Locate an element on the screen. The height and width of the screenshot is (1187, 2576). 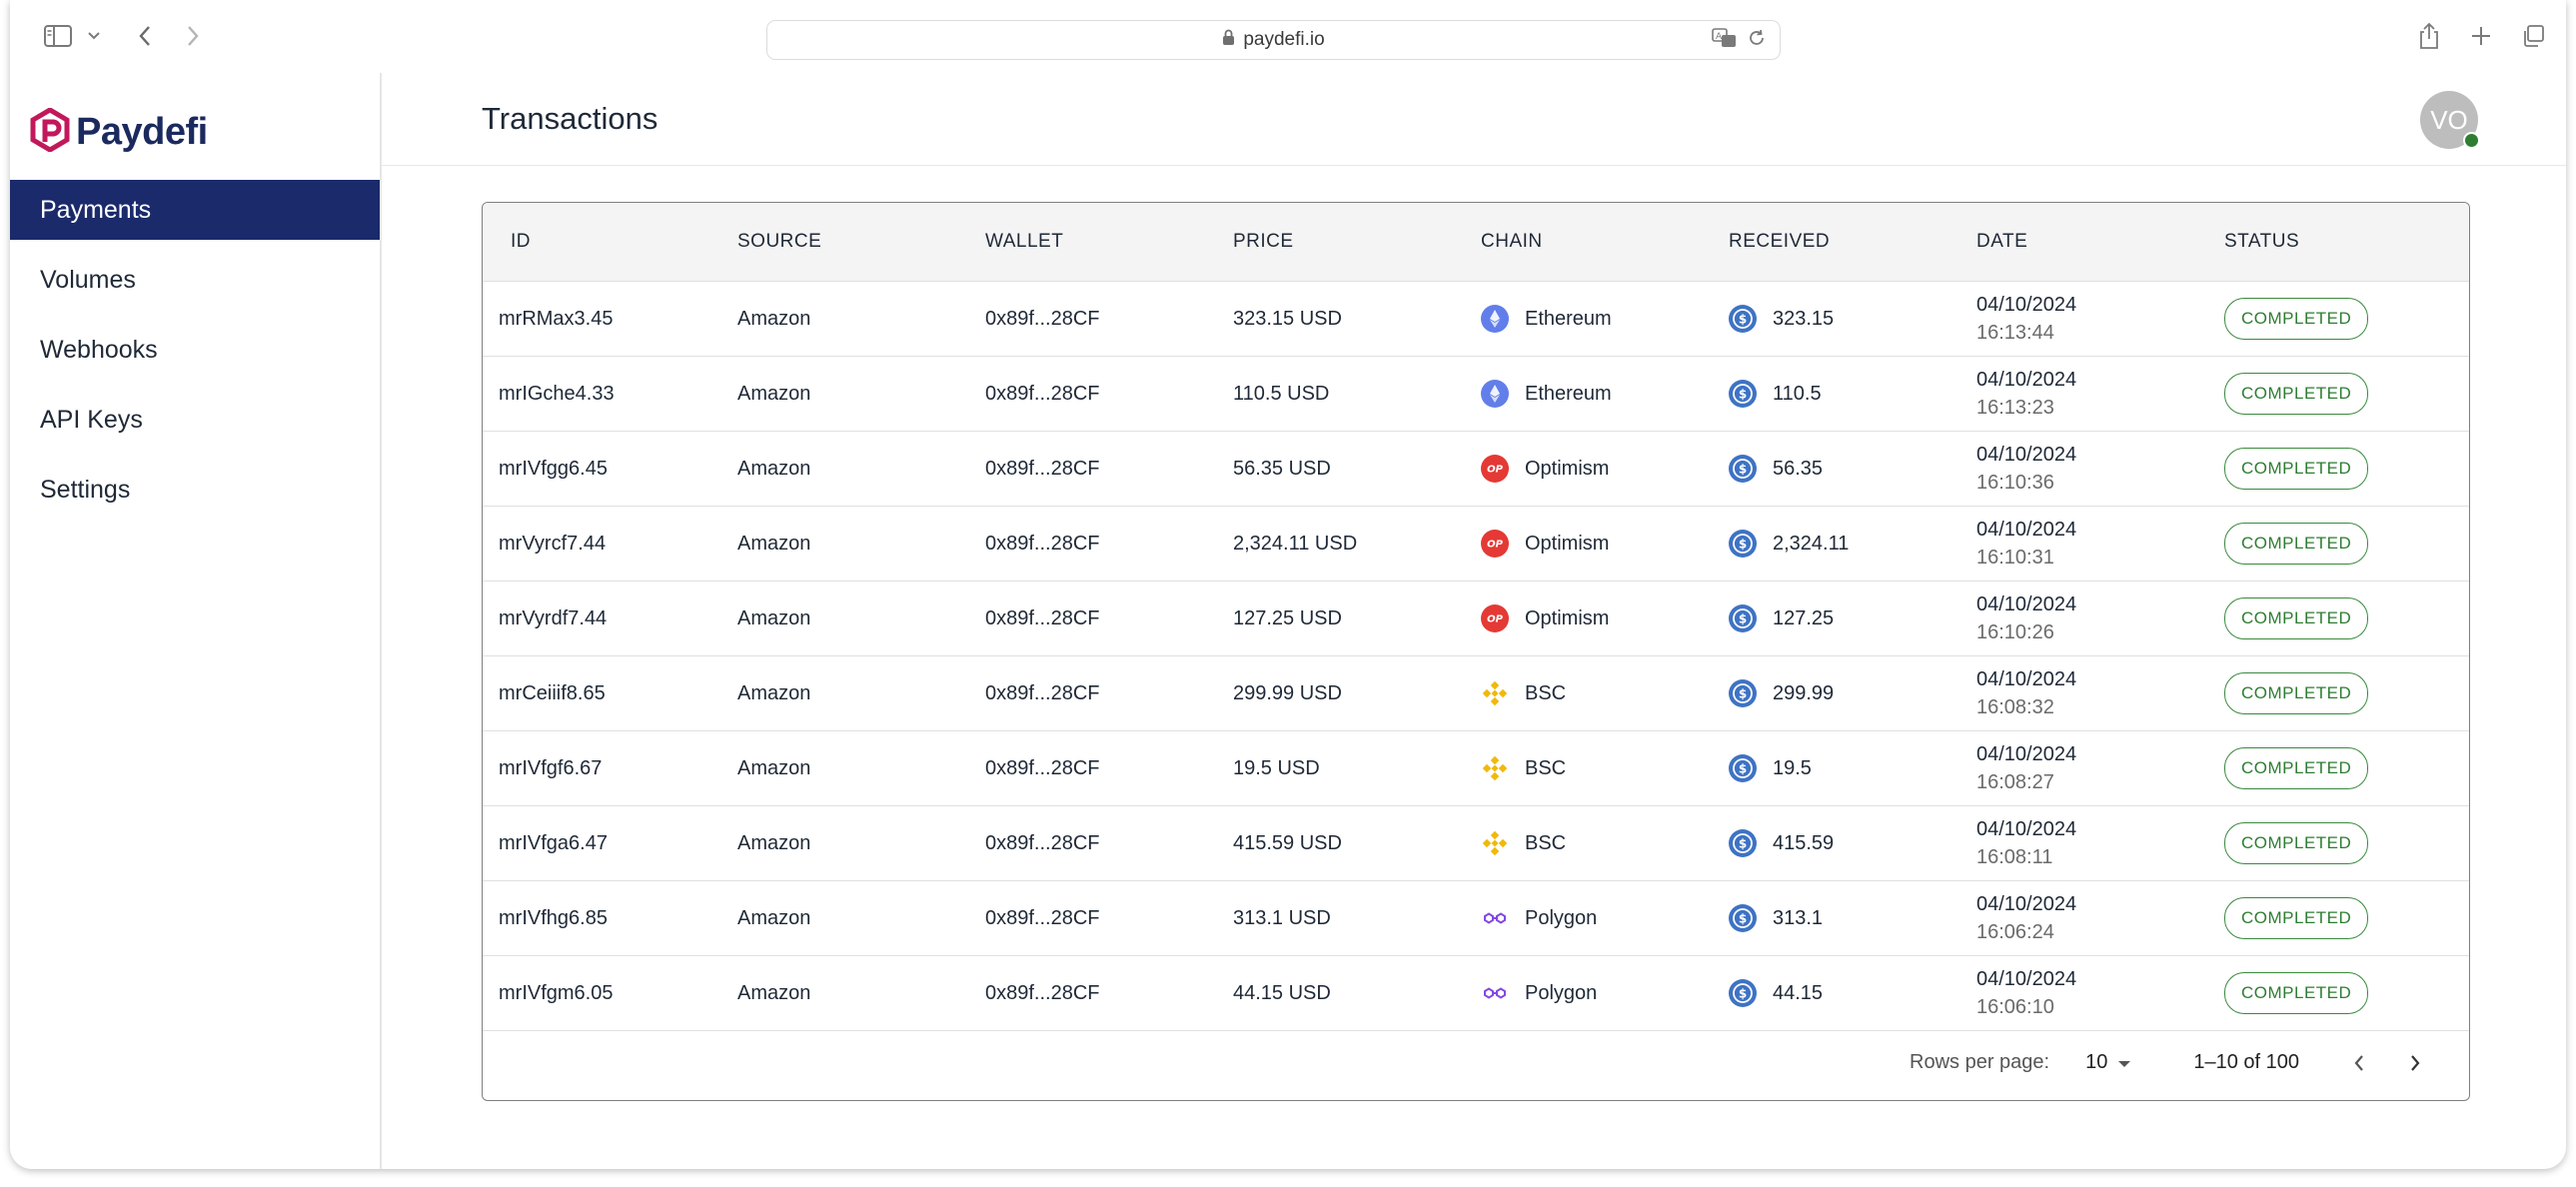
avatar: VO is located at coordinates (2450, 120).